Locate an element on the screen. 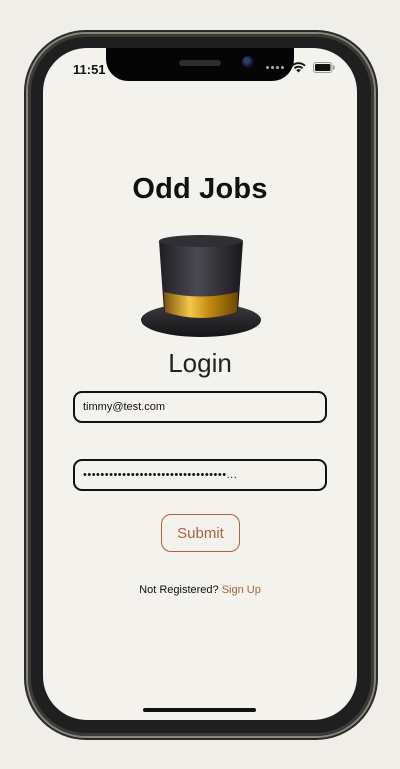 Image resolution: width=400 pixels, height=769 pixels. status-icons is located at coordinates (300, 67).